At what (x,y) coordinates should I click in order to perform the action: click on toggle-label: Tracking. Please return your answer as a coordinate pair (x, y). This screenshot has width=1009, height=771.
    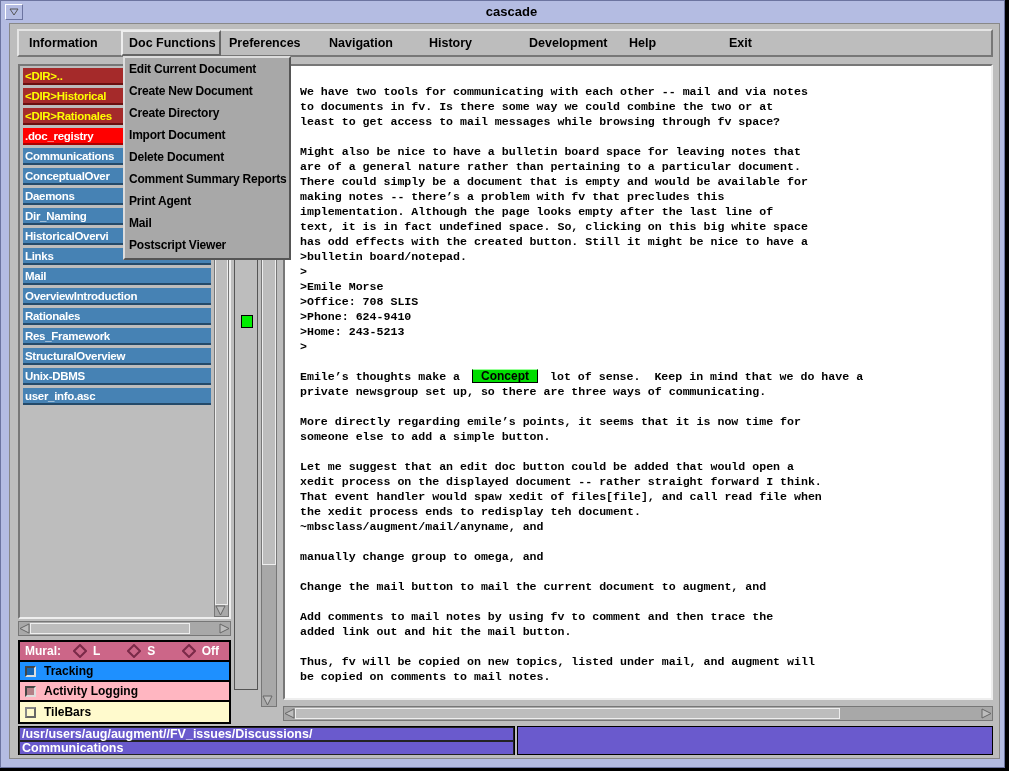
    Looking at the image, I should click on (69, 671).